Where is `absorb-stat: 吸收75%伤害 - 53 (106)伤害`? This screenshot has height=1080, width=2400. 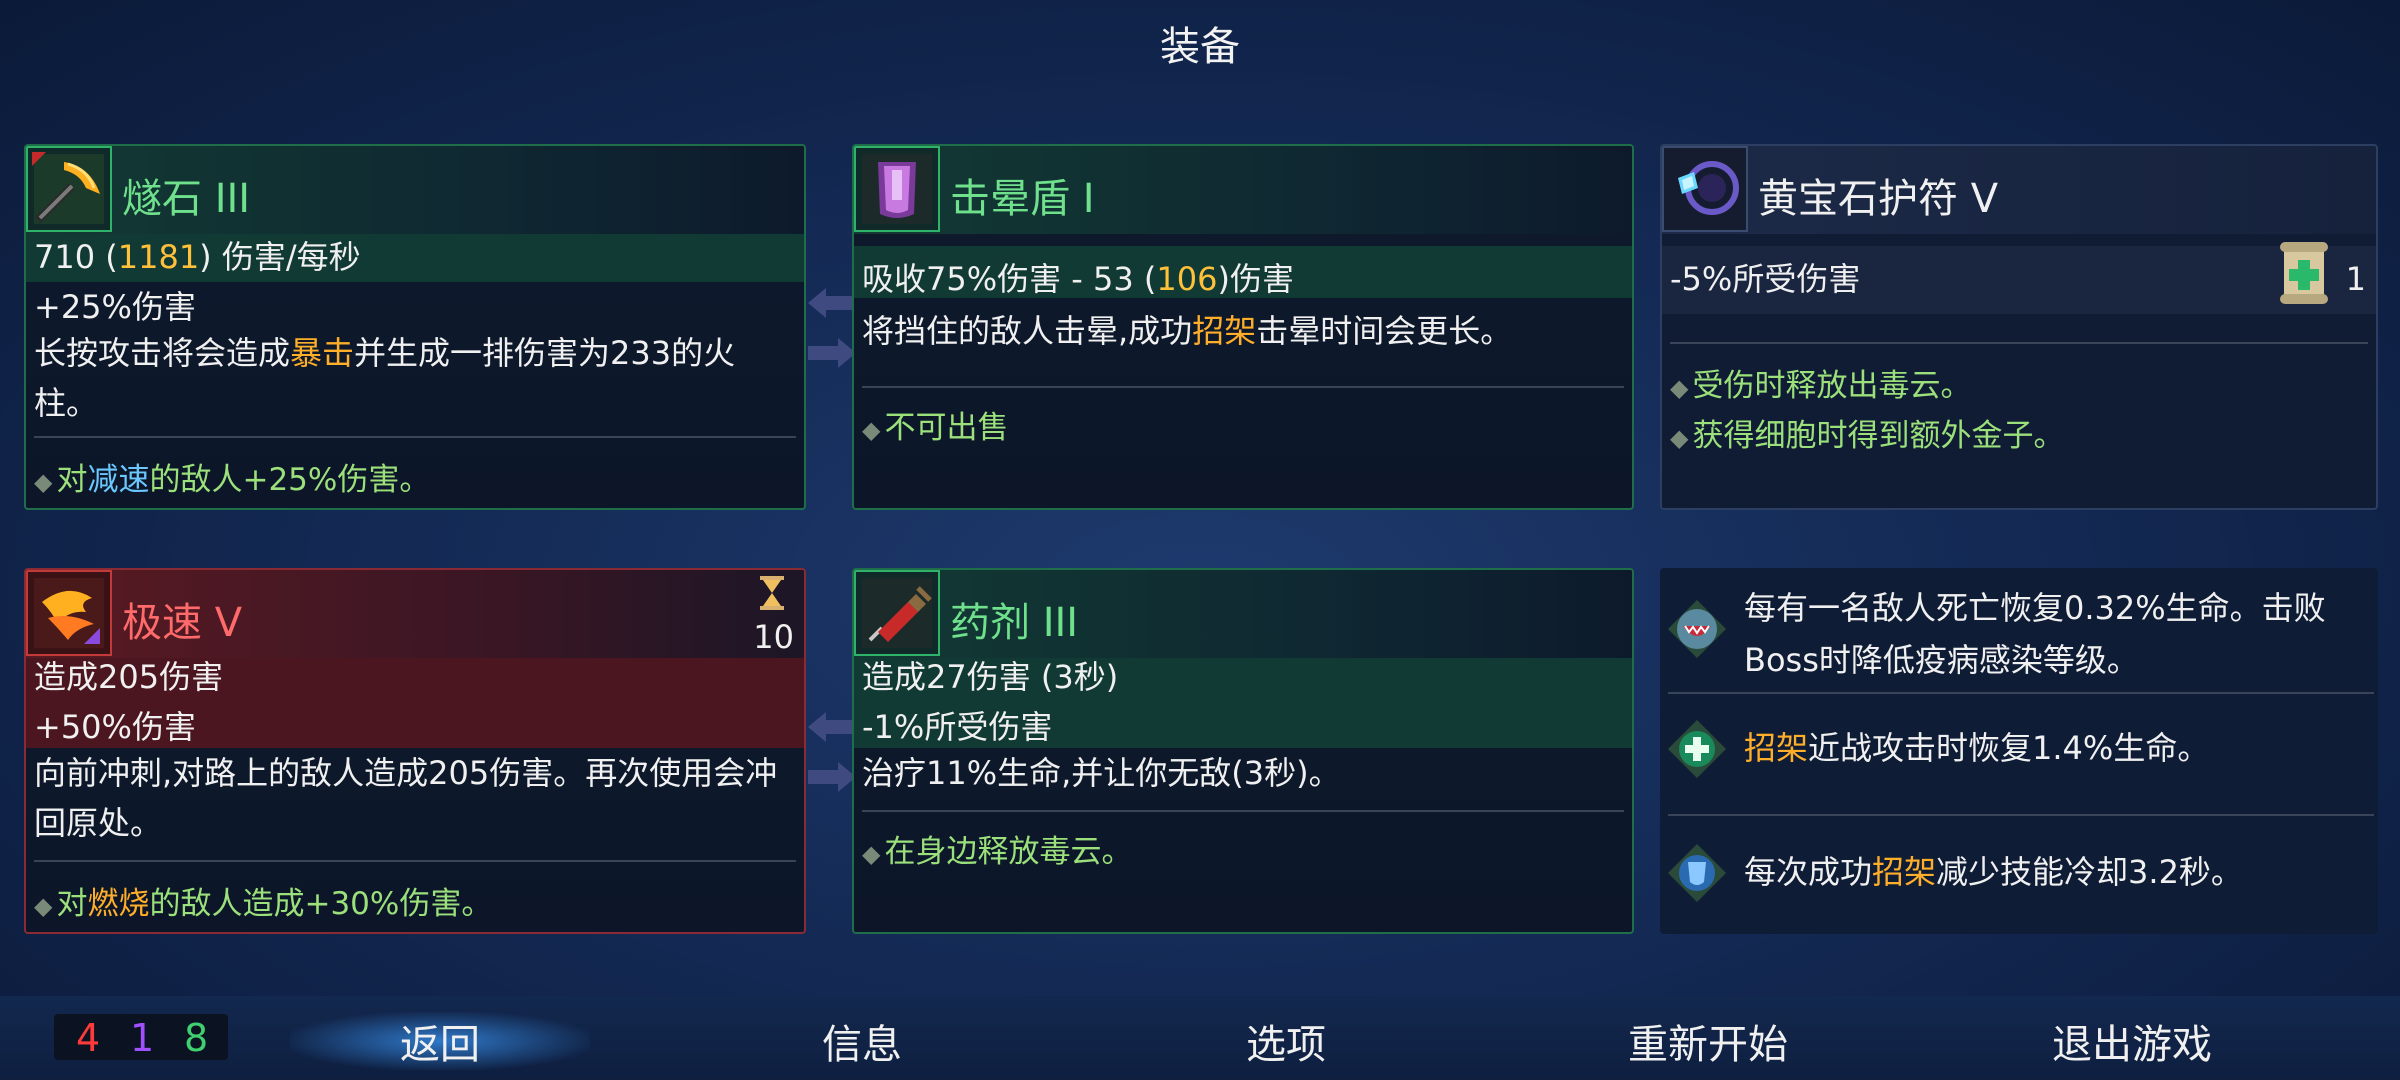 absorb-stat: 吸收75%伤害 - 53 (106)伤害 is located at coordinates (1078, 279).